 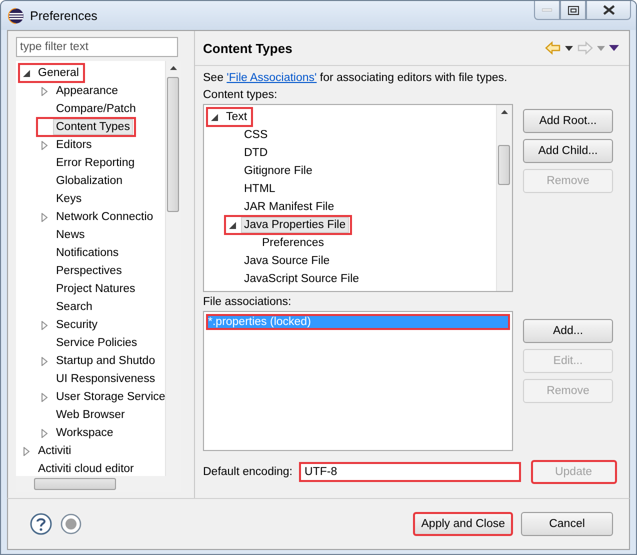 I want to click on description-text: See 'File Associations' for associating editors with file types., so click(x=355, y=78).